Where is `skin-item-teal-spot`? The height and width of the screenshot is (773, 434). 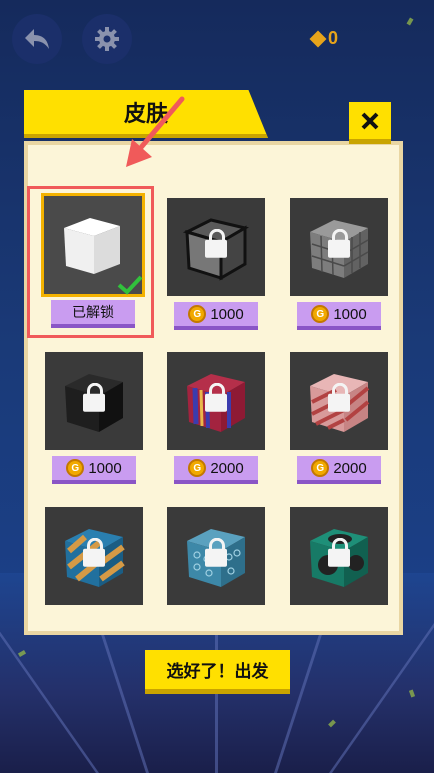
skin-item-teal-spot is located at coordinates (339, 556).